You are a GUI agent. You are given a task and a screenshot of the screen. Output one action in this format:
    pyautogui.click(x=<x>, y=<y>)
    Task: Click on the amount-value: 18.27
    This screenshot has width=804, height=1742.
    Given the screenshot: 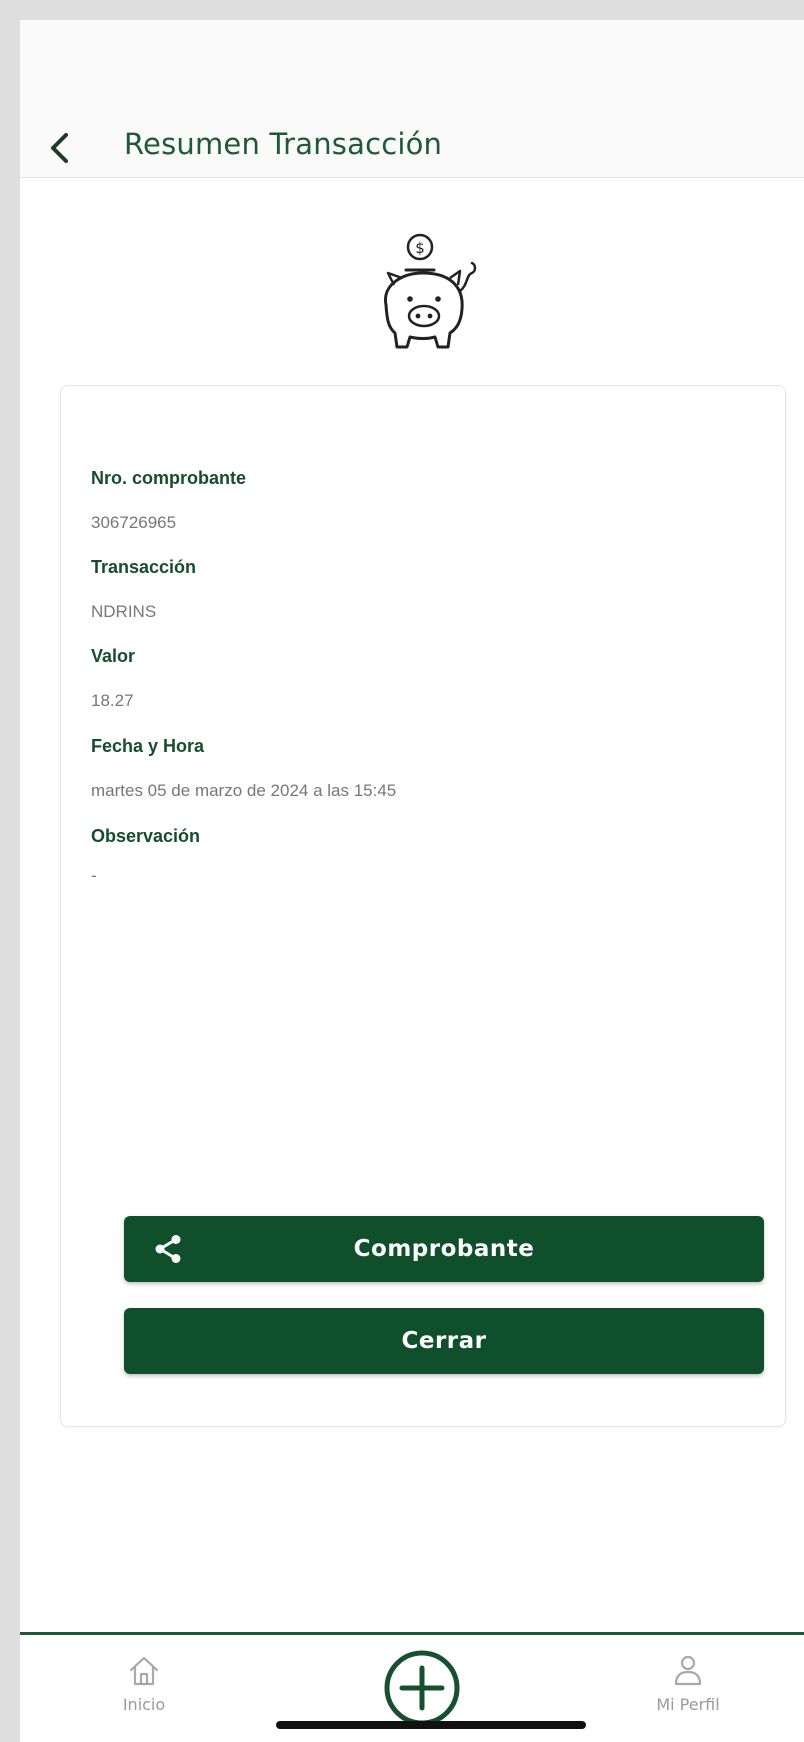 What is the action you would take?
    pyautogui.click(x=112, y=700)
    